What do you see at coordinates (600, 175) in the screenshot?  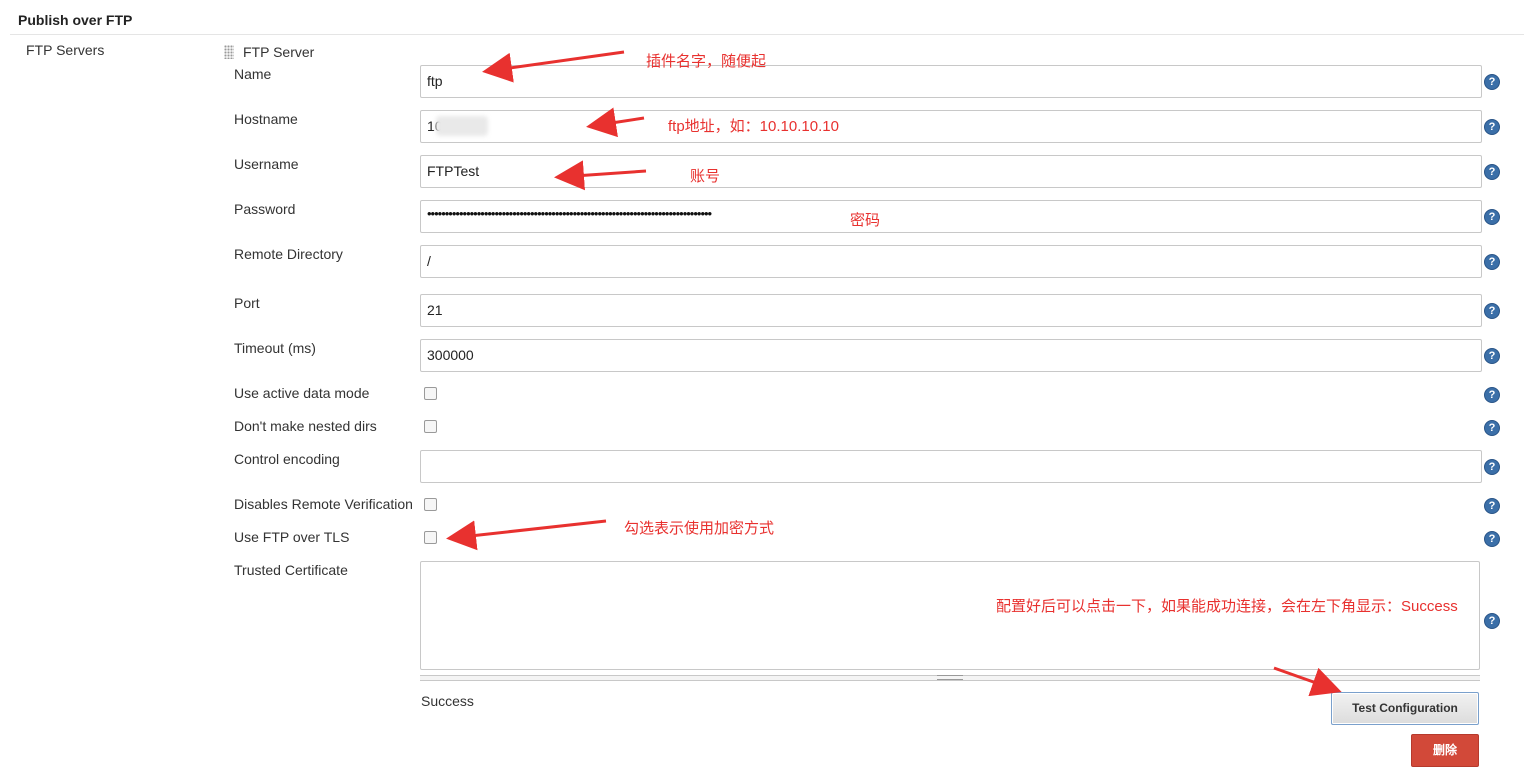 I see `arrow-to-username-icon` at bounding box center [600, 175].